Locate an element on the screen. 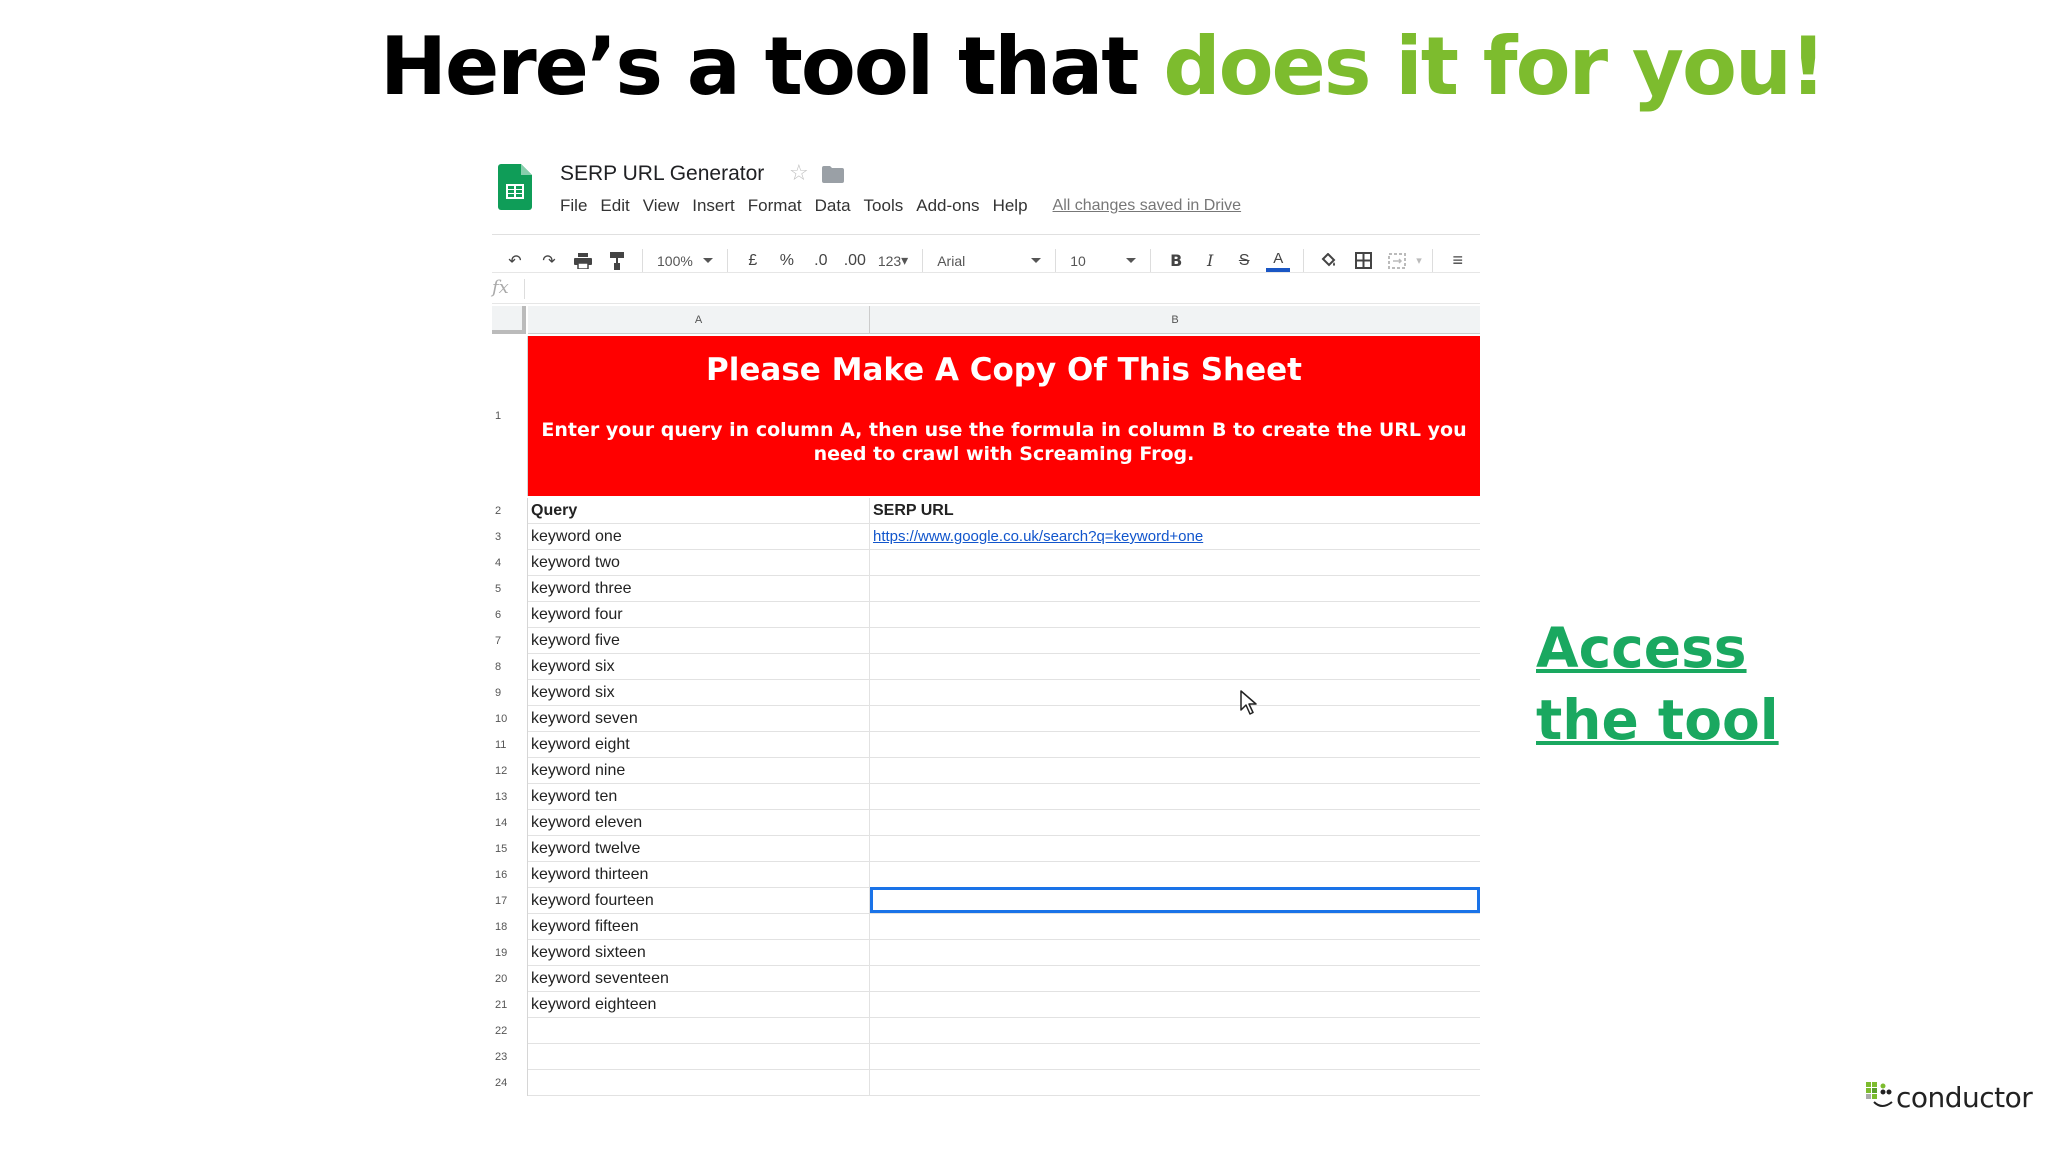  redo-icon: ↷ is located at coordinates (549, 261).